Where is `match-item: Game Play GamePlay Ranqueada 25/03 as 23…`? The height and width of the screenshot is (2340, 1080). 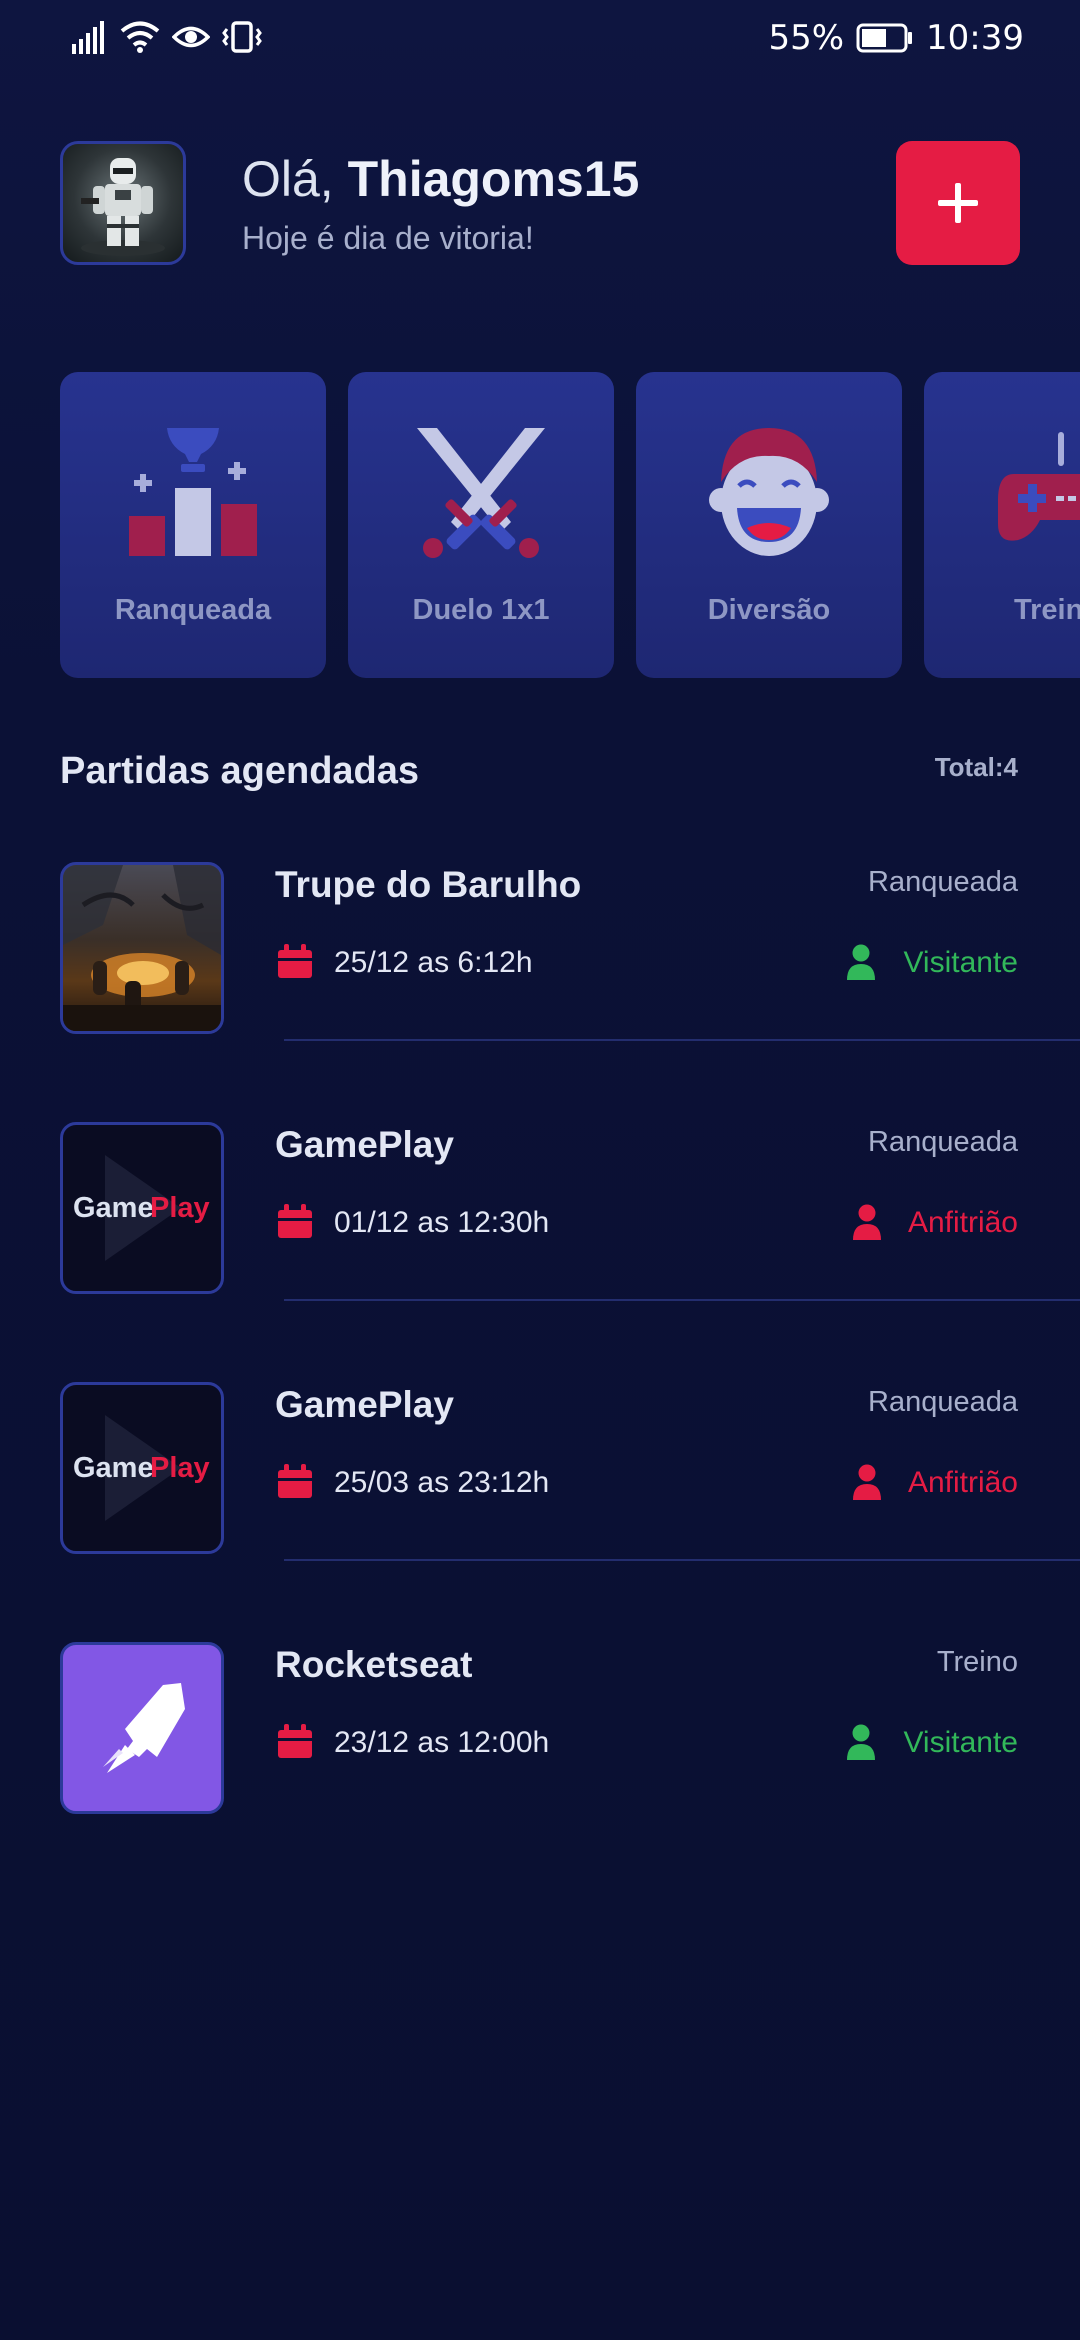 match-item: Game Play GamePlay Ranqueada 25/03 as 23… is located at coordinates (540, 1482).